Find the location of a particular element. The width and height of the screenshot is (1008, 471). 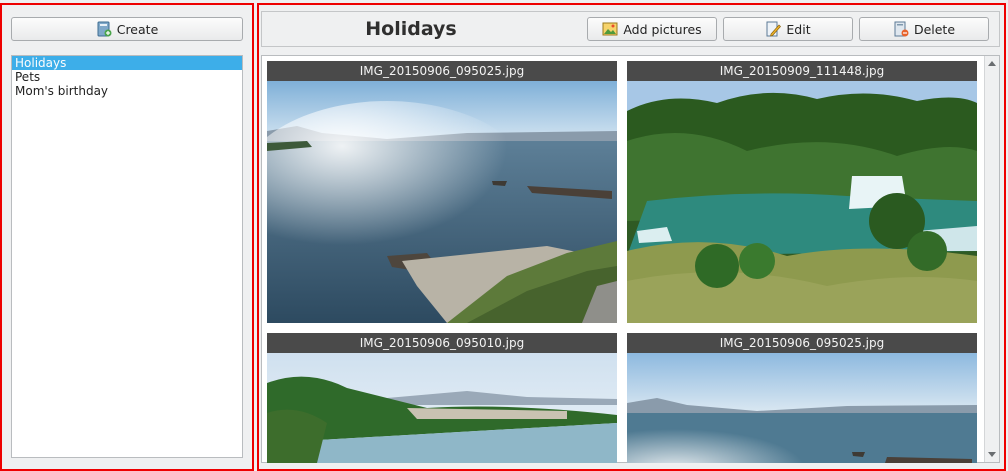

add-image-icon is located at coordinates (610, 29).